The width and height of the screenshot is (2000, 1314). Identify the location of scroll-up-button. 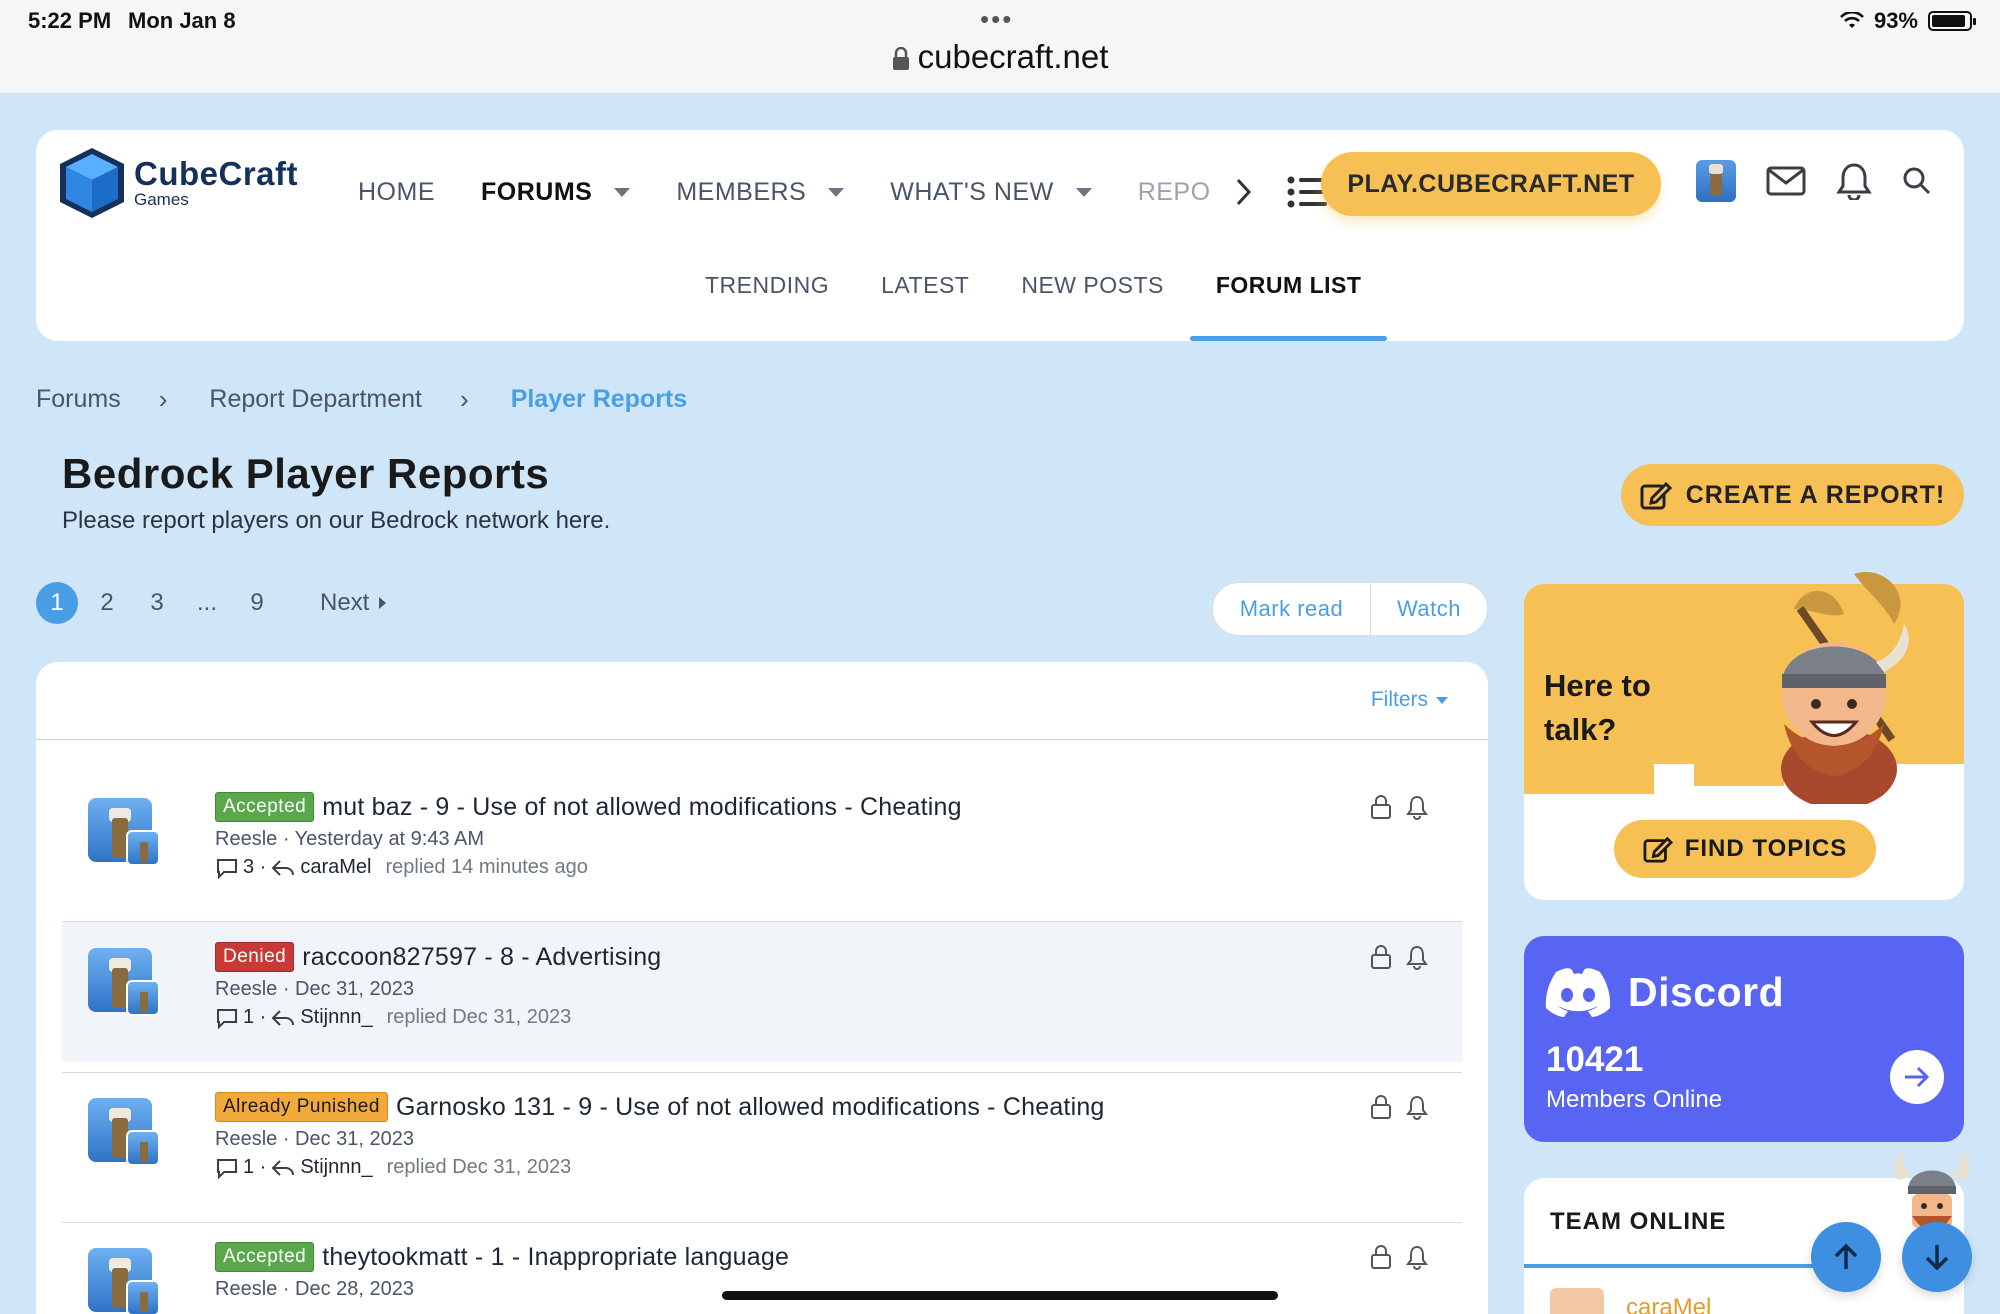
(1846, 1257).